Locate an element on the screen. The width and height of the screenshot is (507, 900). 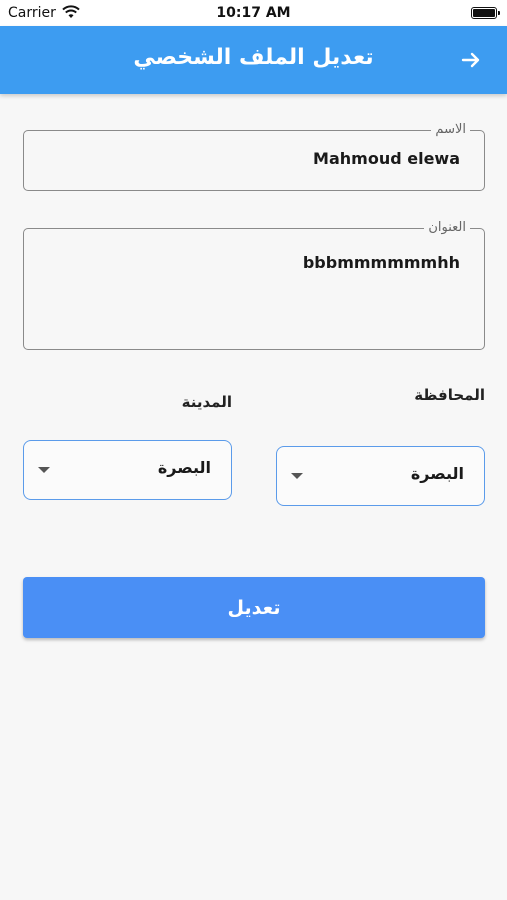
city-dropdown: البصرة is located at coordinates (127, 470).